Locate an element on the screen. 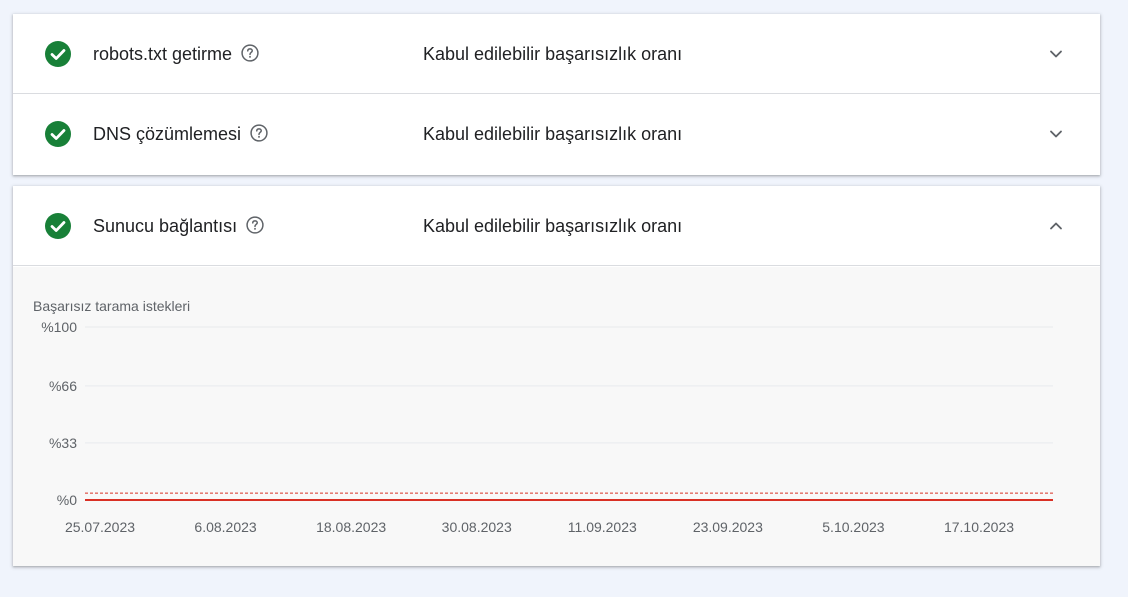 This screenshot has height=597, width=1128. row-title-dns: DNS çözümlemesi is located at coordinates (167, 134).